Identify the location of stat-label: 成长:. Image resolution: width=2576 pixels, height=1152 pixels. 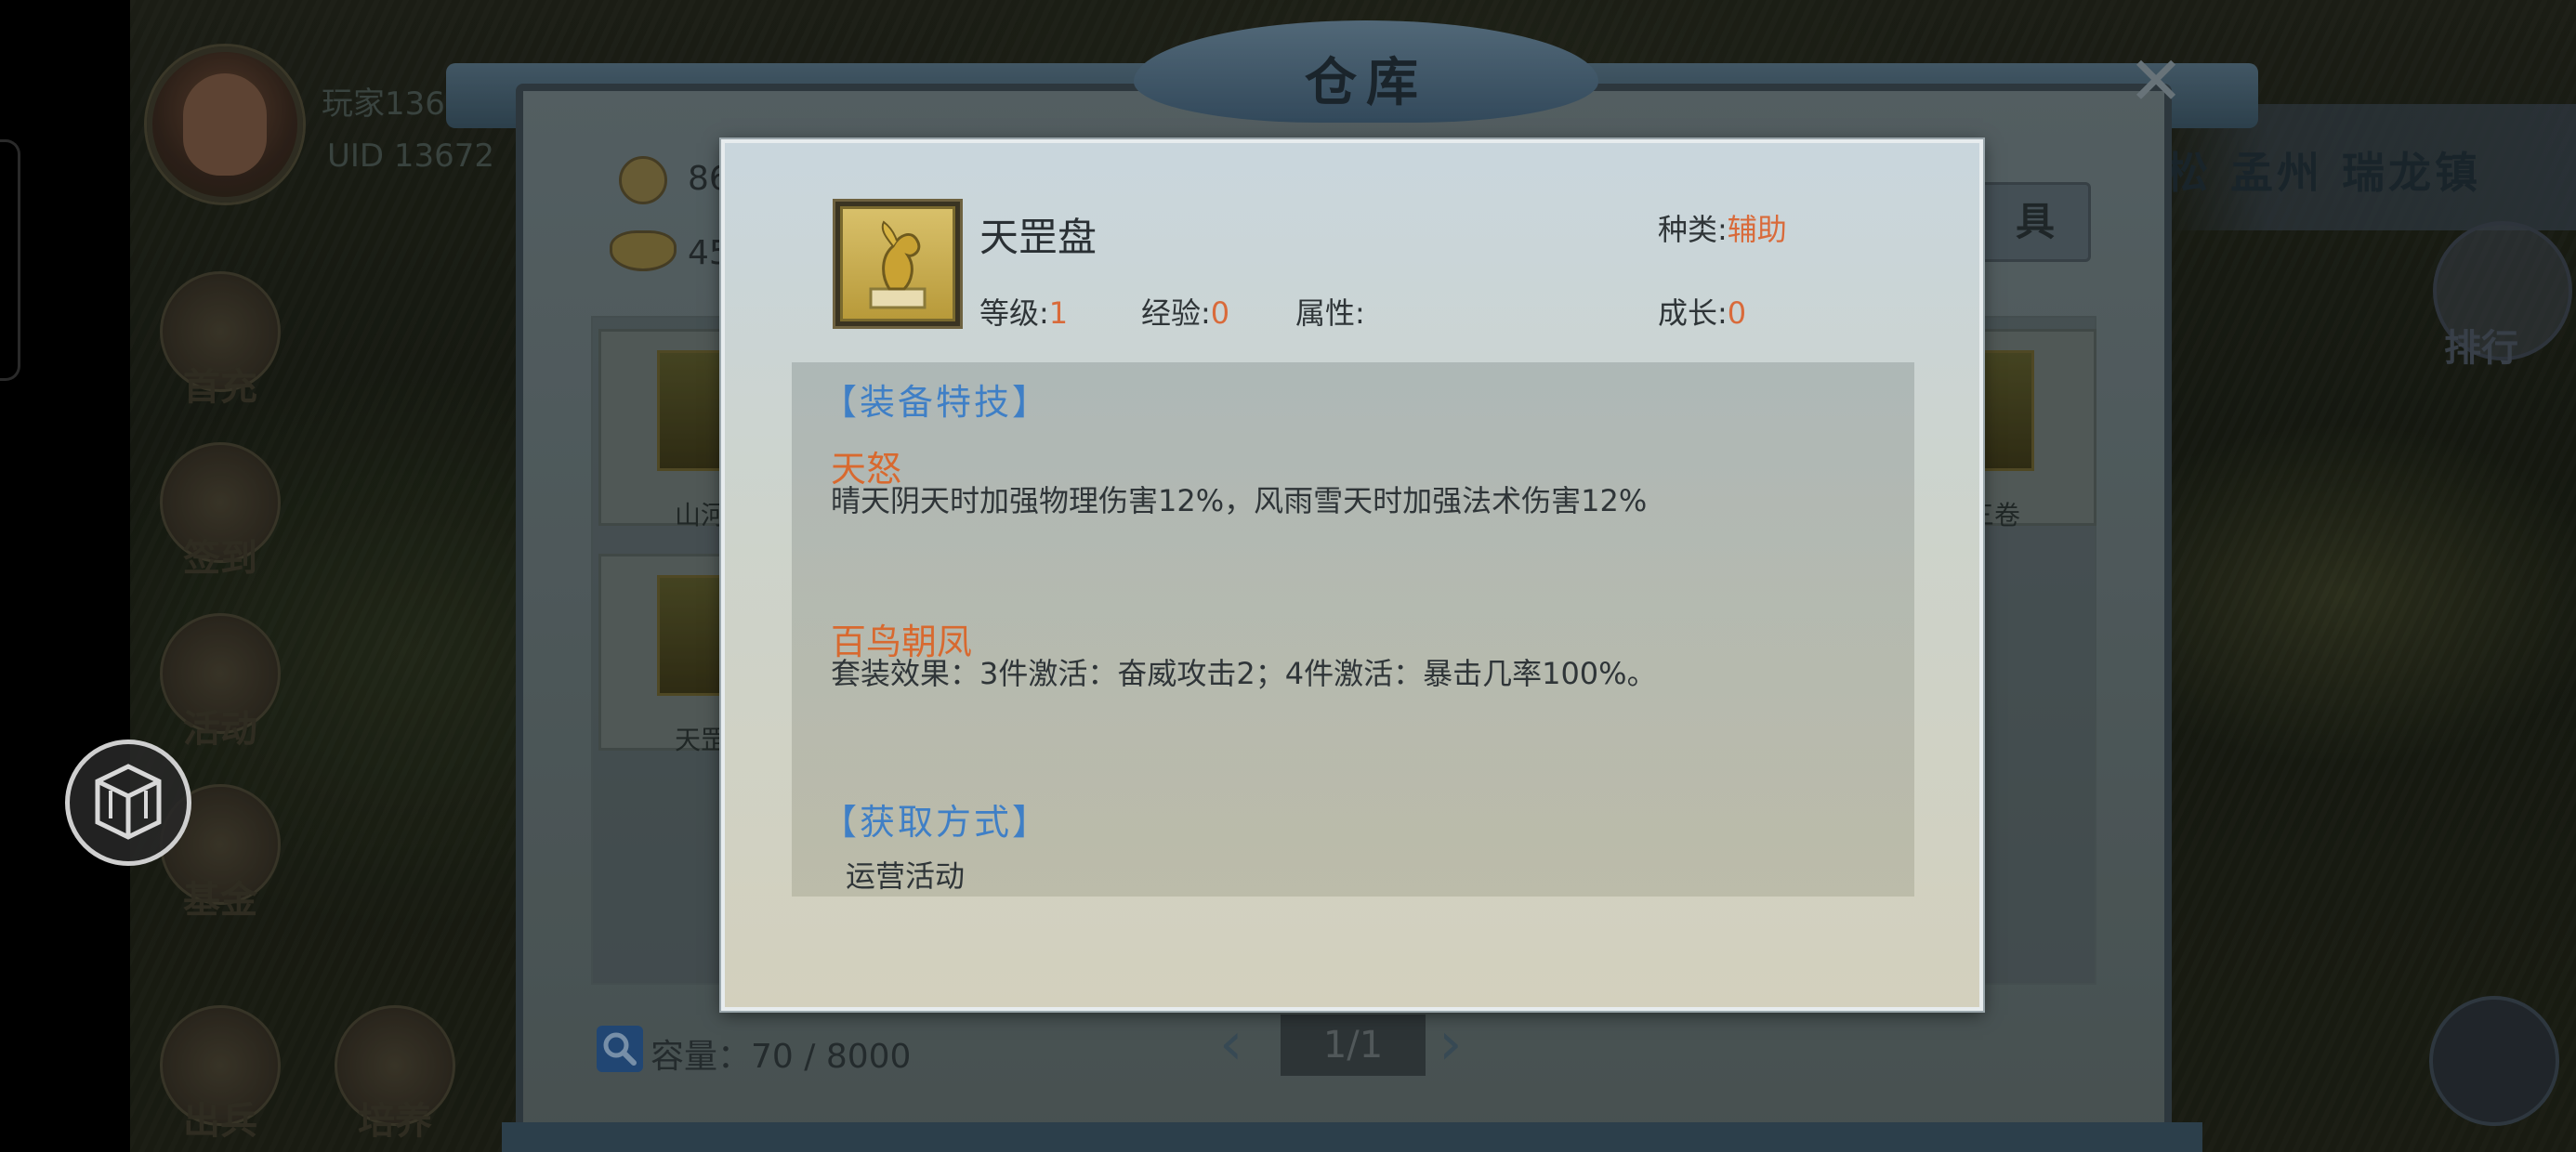
(1693, 313).